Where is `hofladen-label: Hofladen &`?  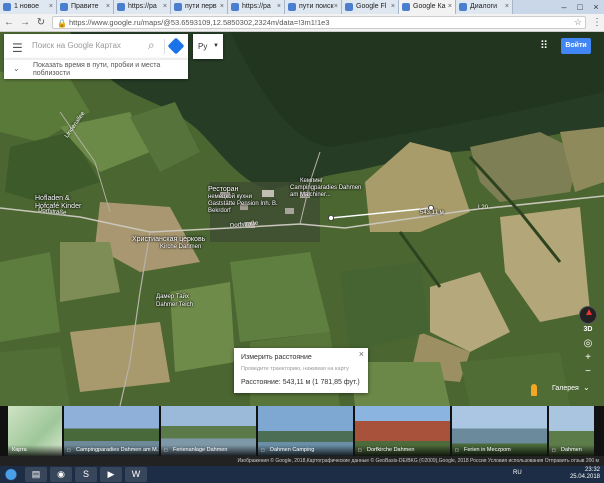 hofladen-label: Hofladen & is located at coordinates (52, 199).